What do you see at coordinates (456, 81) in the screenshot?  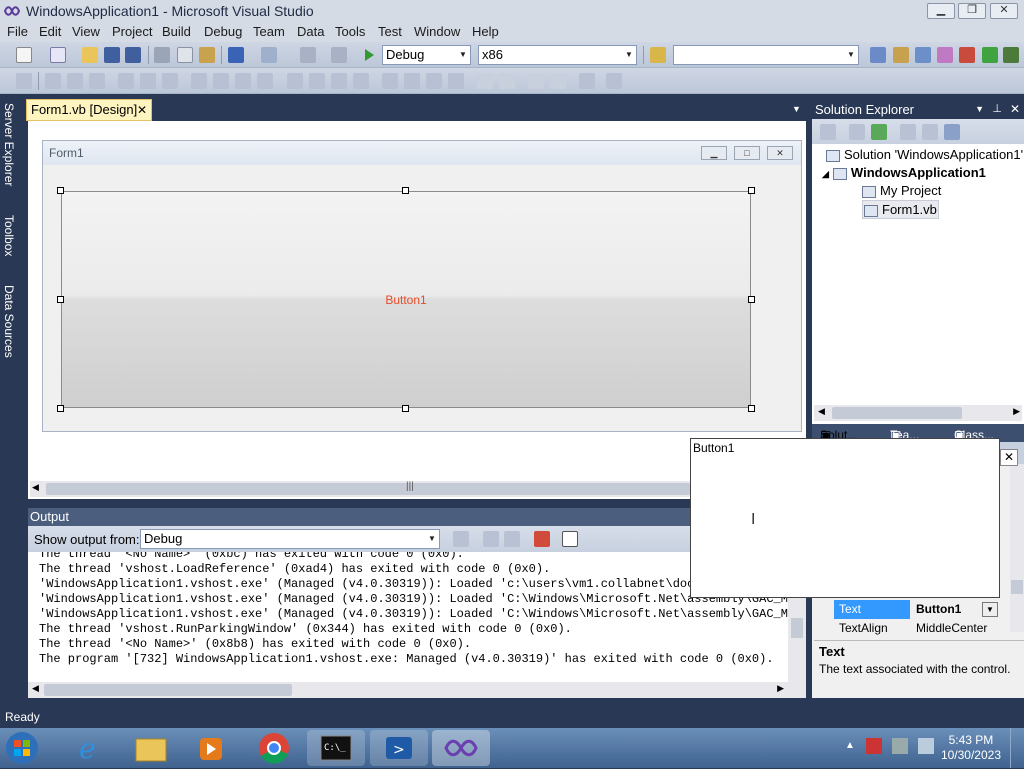 I see `remove-vertical-spacing-icon` at bounding box center [456, 81].